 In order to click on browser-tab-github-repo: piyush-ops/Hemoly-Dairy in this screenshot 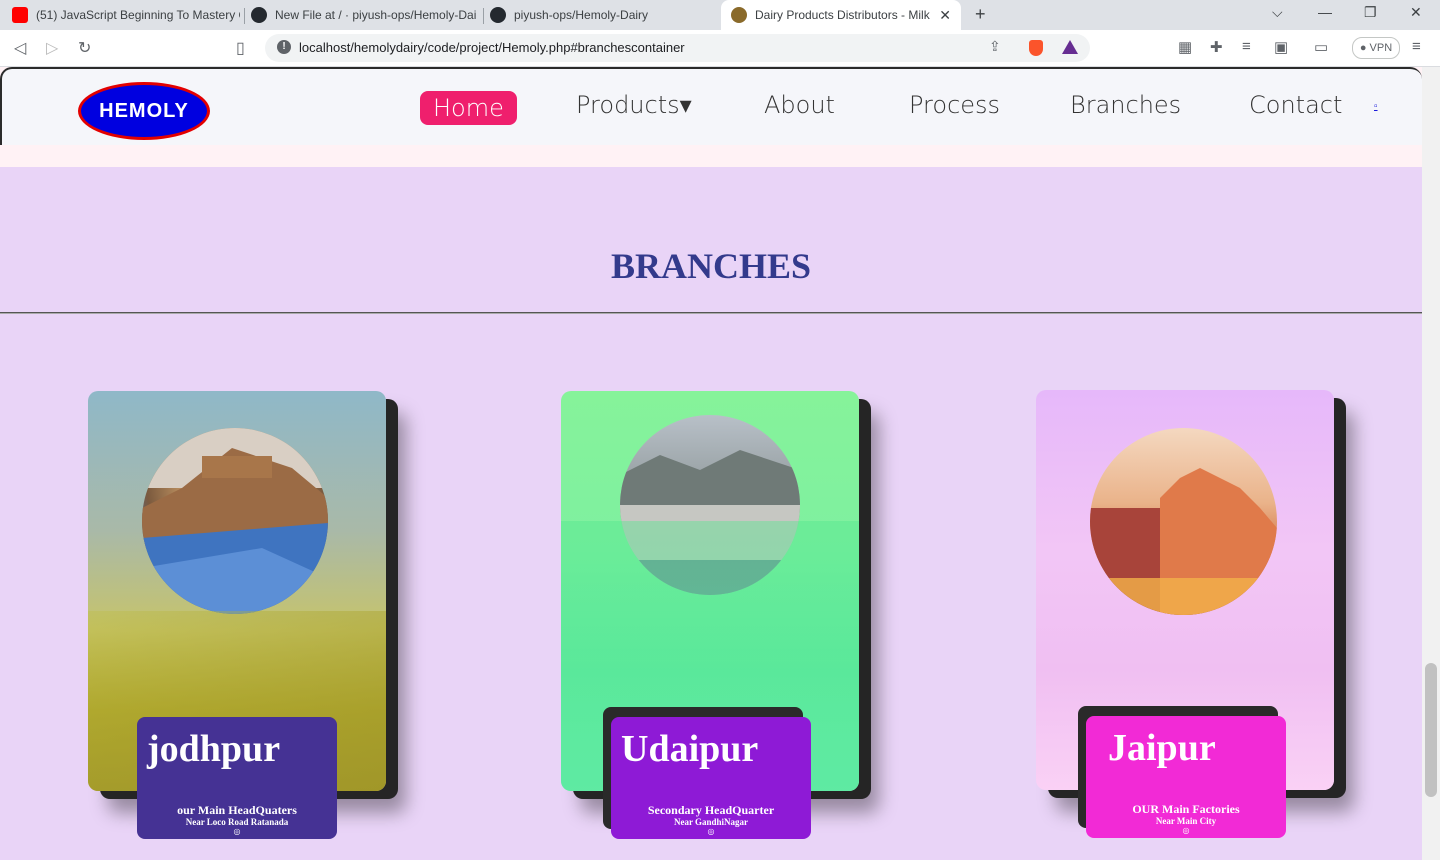, I will do `click(603, 15)`.